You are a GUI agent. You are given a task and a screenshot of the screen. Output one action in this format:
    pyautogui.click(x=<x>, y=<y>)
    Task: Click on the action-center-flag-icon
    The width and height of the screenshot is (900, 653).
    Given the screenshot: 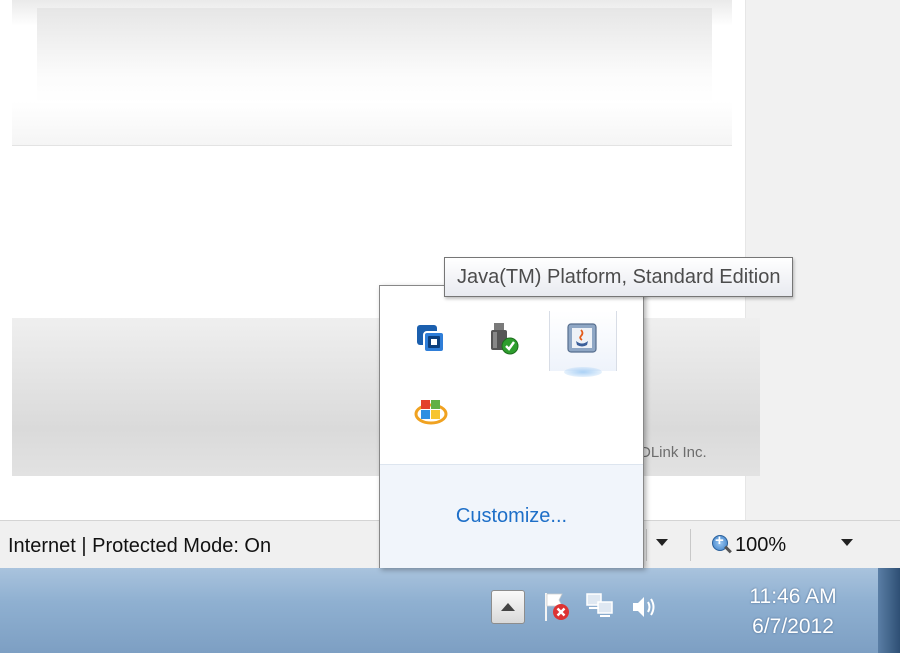 What is the action you would take?
    pyautogui.click(x=556, y=607)
    